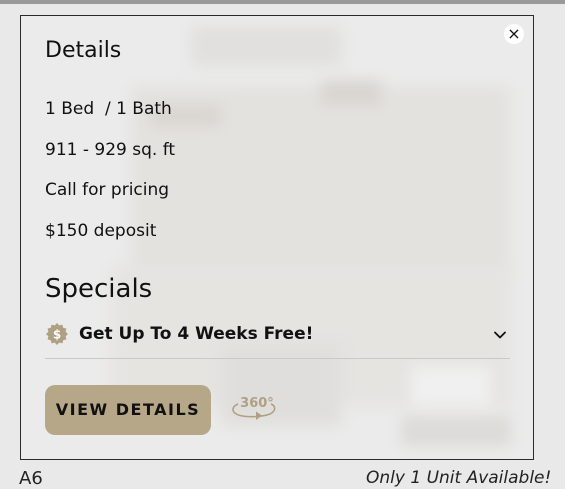  What do you see at coordinates (196, 334) in the screenshot?
I see `special-offer-text: Get Up To 4 Weeks Free!` at bounding box center [196, 334].